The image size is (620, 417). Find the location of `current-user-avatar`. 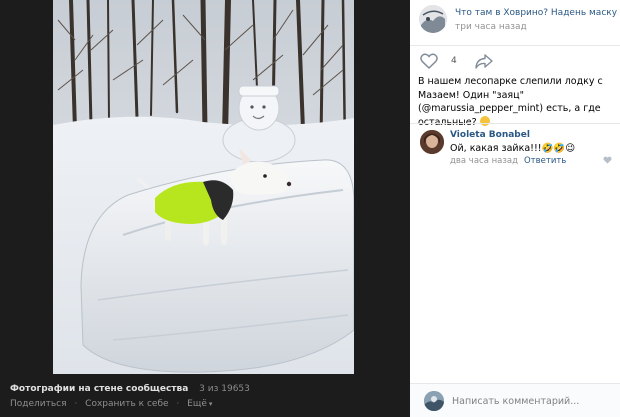

current-user-avatar is located at coordinates (434, 401).